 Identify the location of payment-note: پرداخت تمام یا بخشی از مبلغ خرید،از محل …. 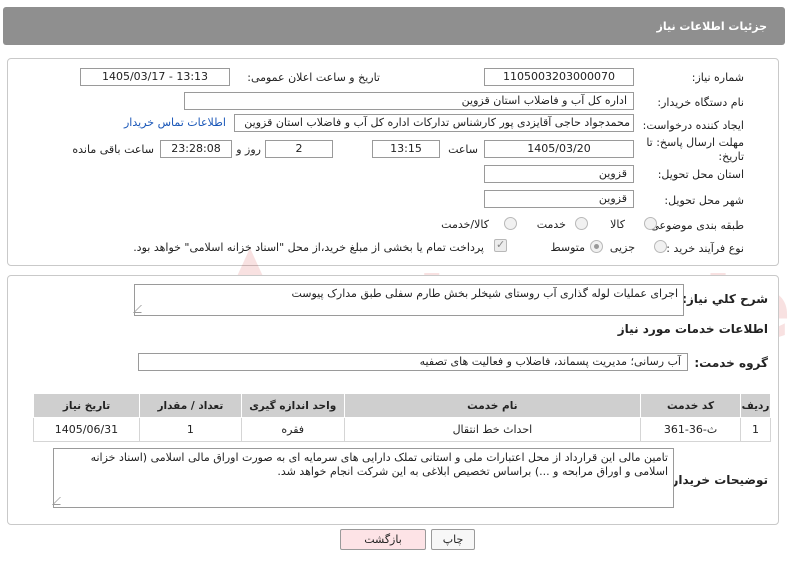
(308, 247).